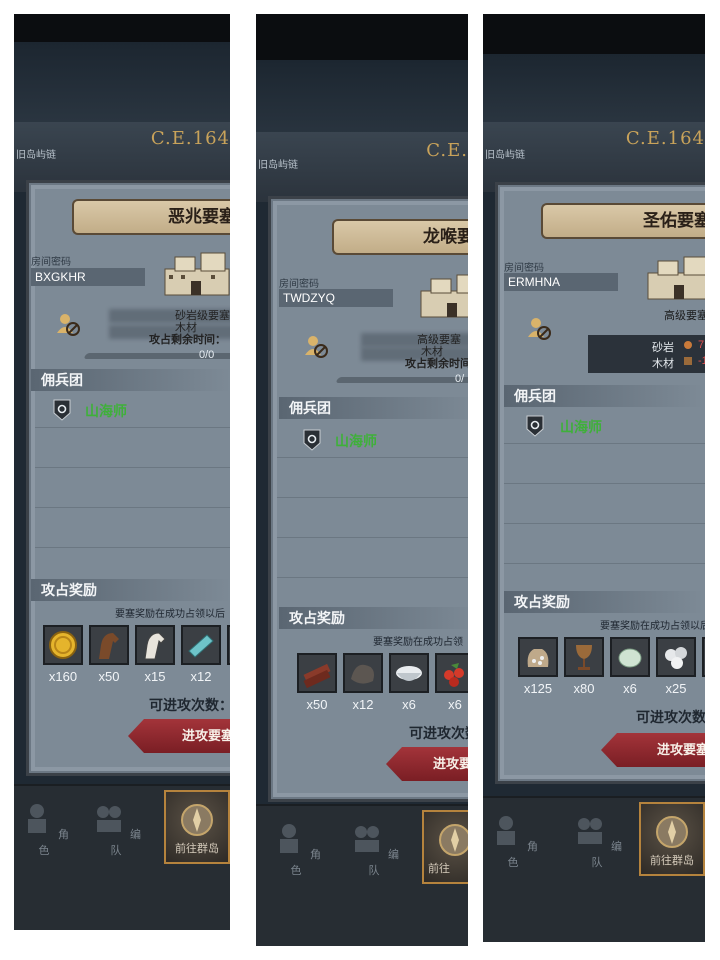  I want to click on attack-time-label: 攻占剩余时间：, so click(187, 340).